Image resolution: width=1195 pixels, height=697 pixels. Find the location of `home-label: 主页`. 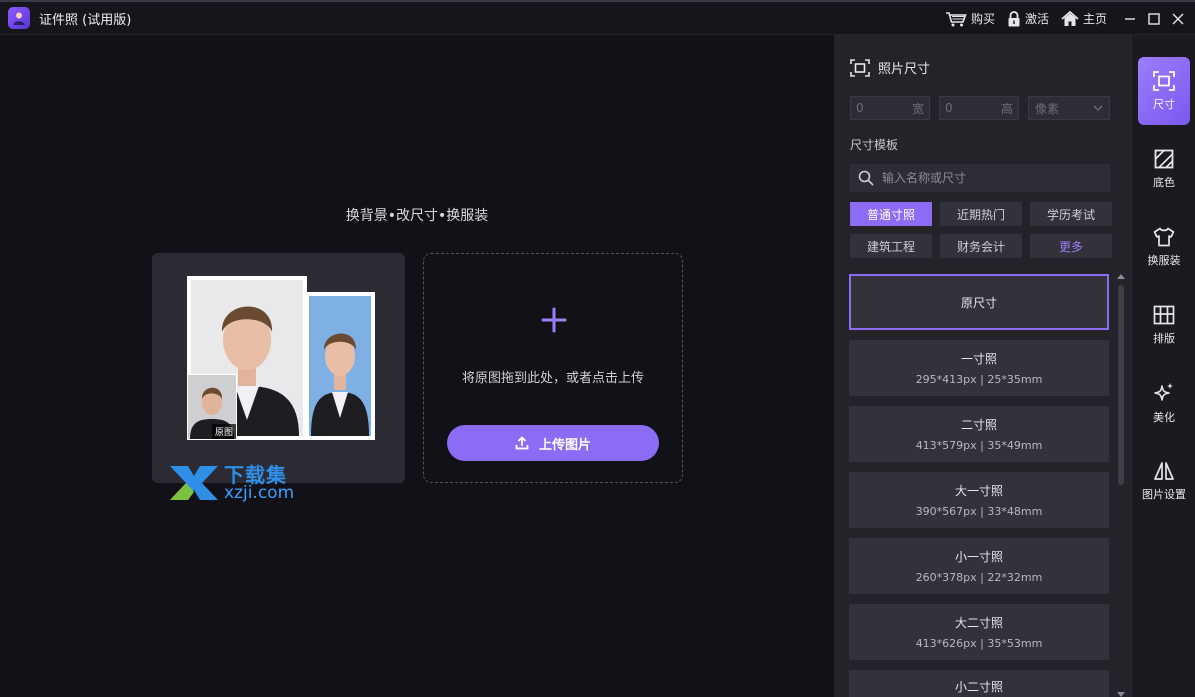

home-label: 主页 is located at coordinates (1094, 19).